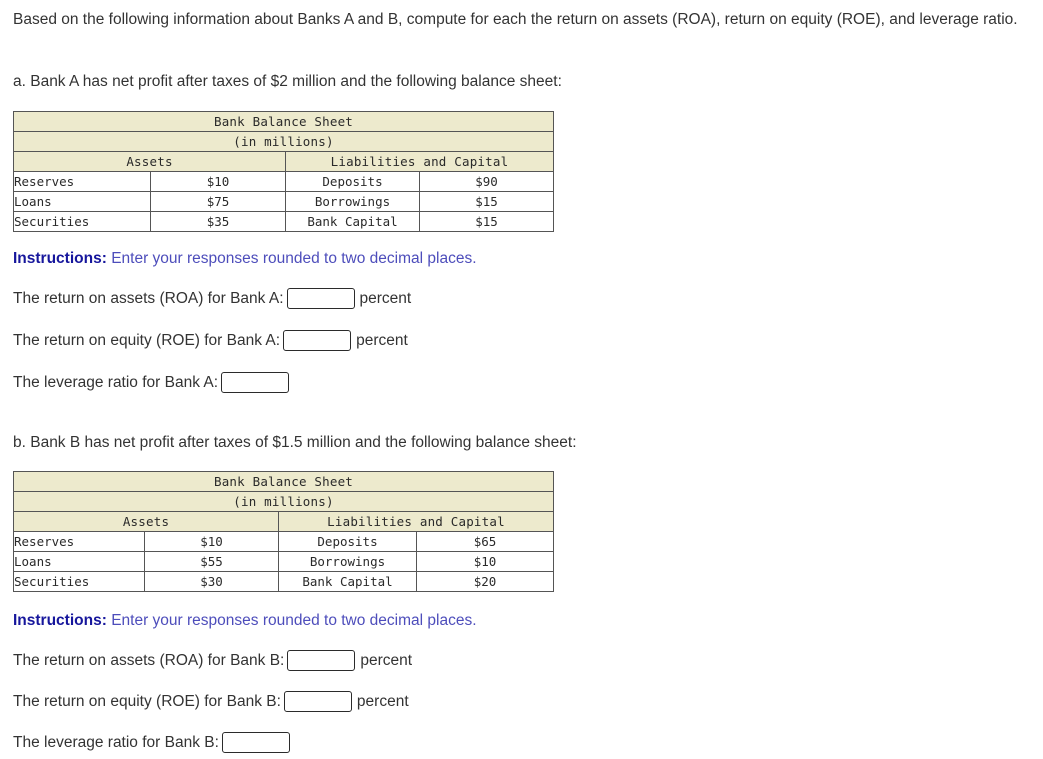  What do you see at coordinates (218, 221) in the screenshot?
I see `asset-value: $35` at bounding box center [218, 221].